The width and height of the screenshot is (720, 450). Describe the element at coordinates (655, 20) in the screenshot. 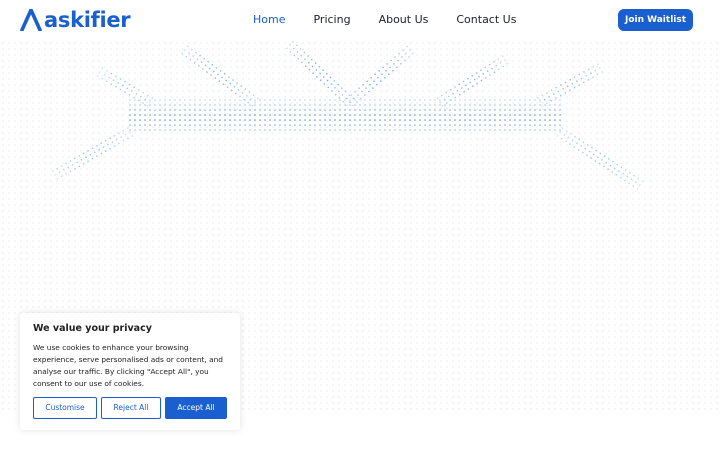

I see `join-waitlist-button: Join Waitlist` at that location.